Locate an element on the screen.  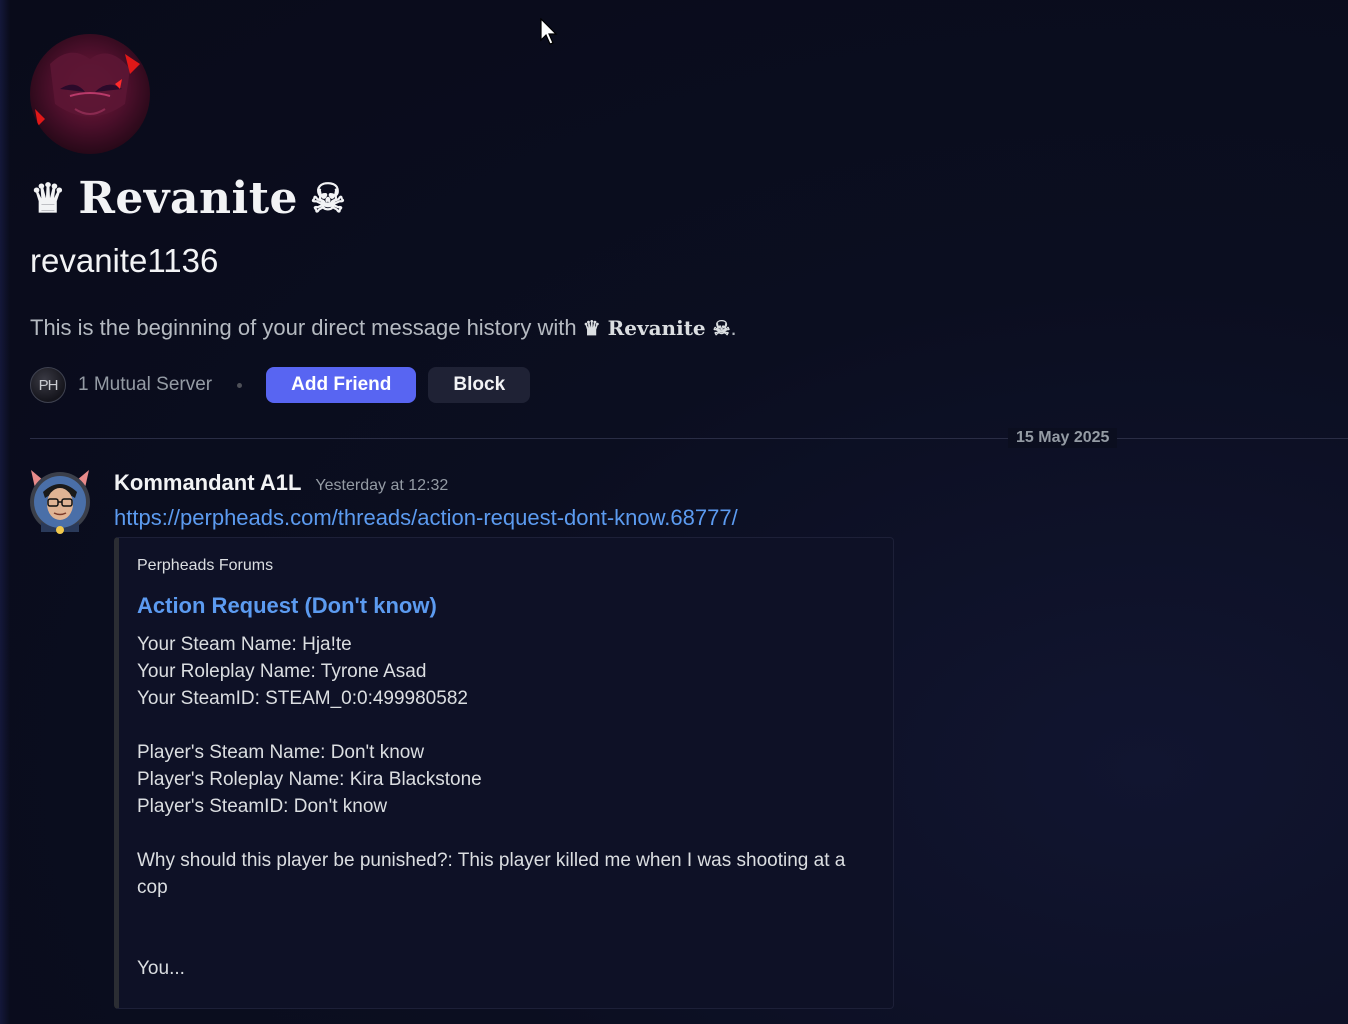
embed-title-link: Action Request (Don't know) is located at coordinates (504, 606).